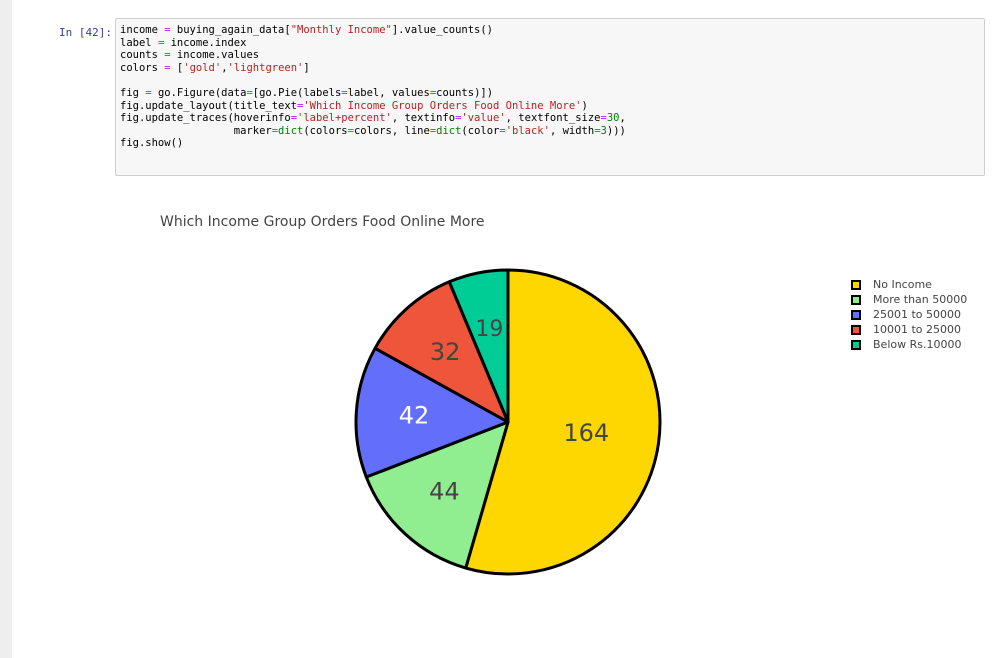  I want to click on legend-item: Below Rs.10000, so click(909, 344).